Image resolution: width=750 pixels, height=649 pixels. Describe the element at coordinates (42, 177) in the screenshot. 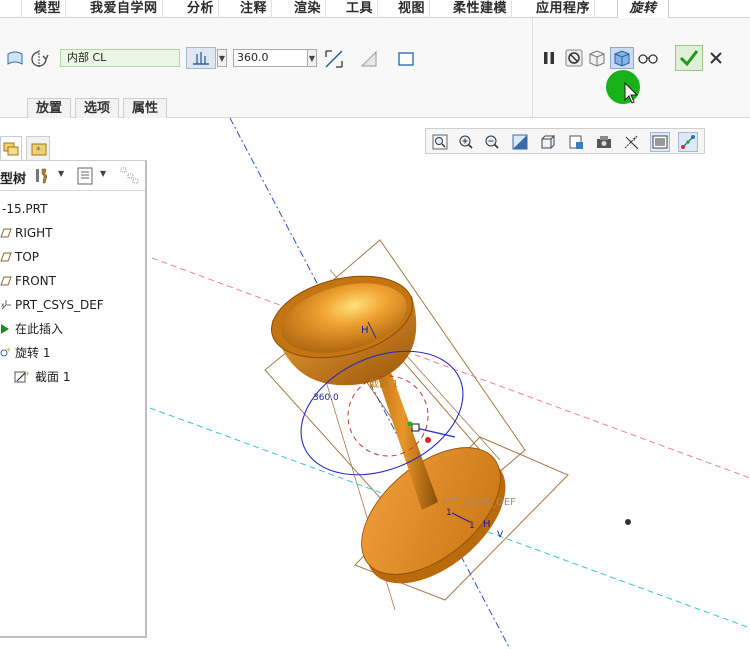

I see `settings-icon` at that location.